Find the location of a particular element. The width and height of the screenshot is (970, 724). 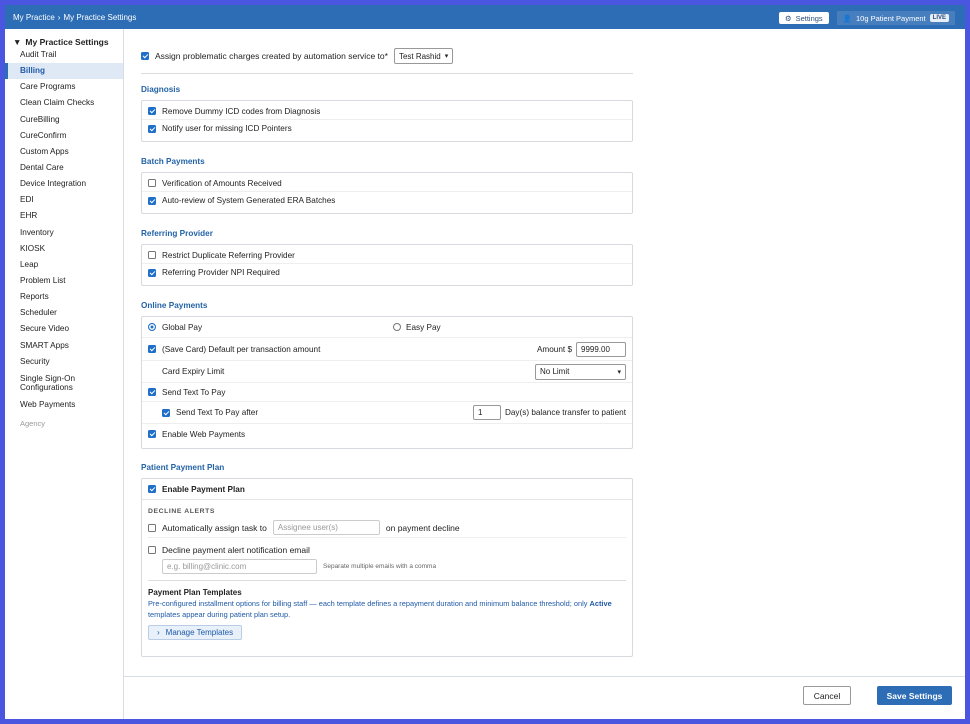

cancel-button: Cancel is located at coordinates (827, 695).